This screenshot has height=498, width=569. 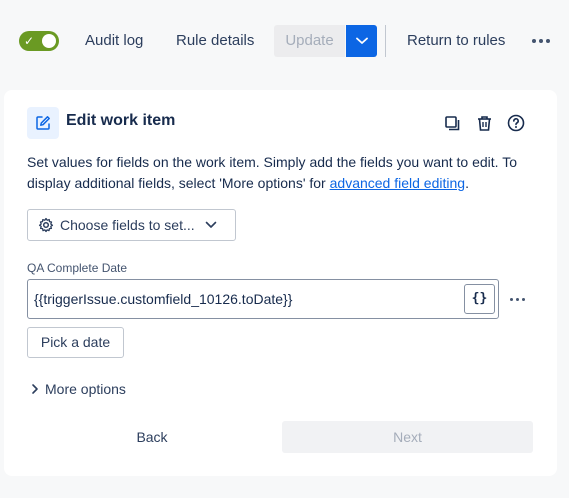 I want to click on audit-log-button: Audit log, so click(x=114, y=41).